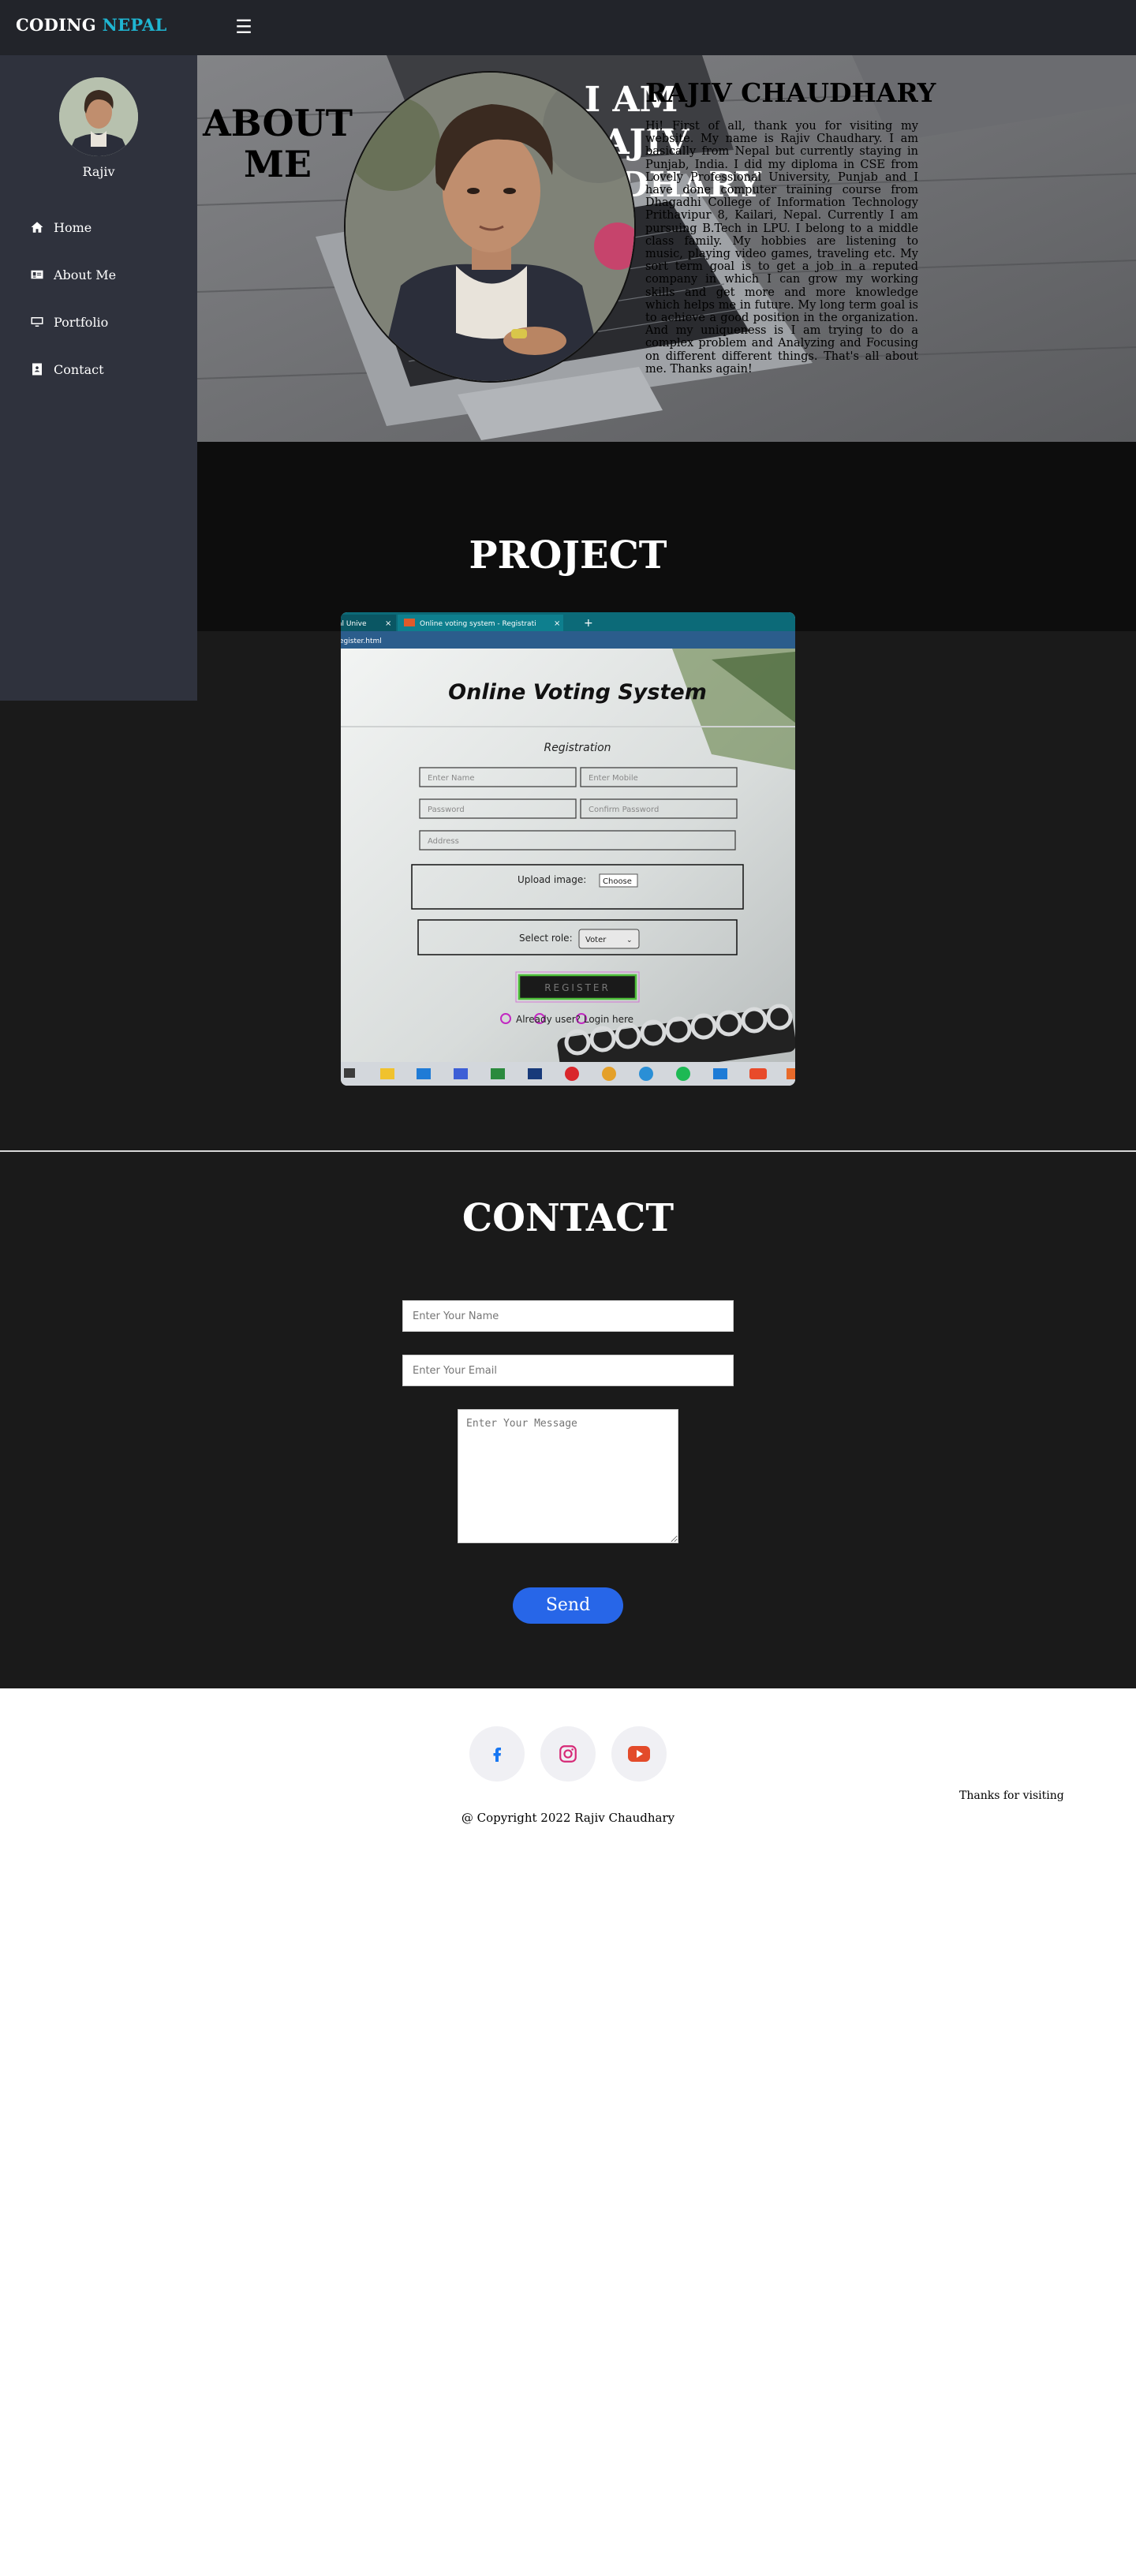 The height and width of the screenshot is (2576, 1136). I want to click on screenshot-heading: Online Voting System, so click(577, 692).